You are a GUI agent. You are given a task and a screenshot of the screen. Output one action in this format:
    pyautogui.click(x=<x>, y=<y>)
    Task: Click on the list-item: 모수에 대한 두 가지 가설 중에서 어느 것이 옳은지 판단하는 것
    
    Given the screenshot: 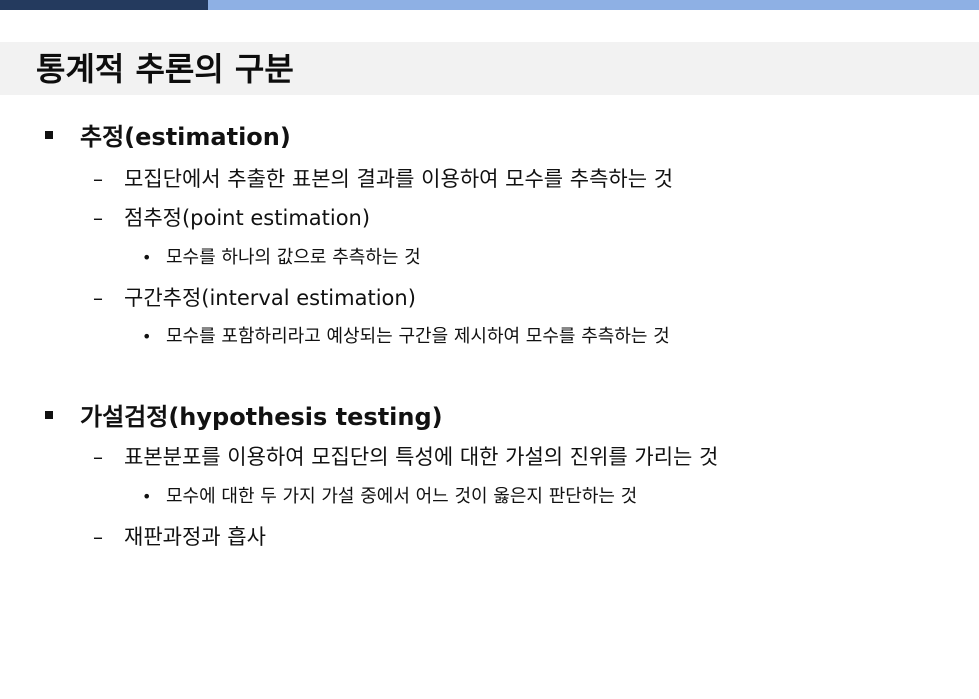 What is the action you would take?
    pyautogui.click(x=402, y=496)
    